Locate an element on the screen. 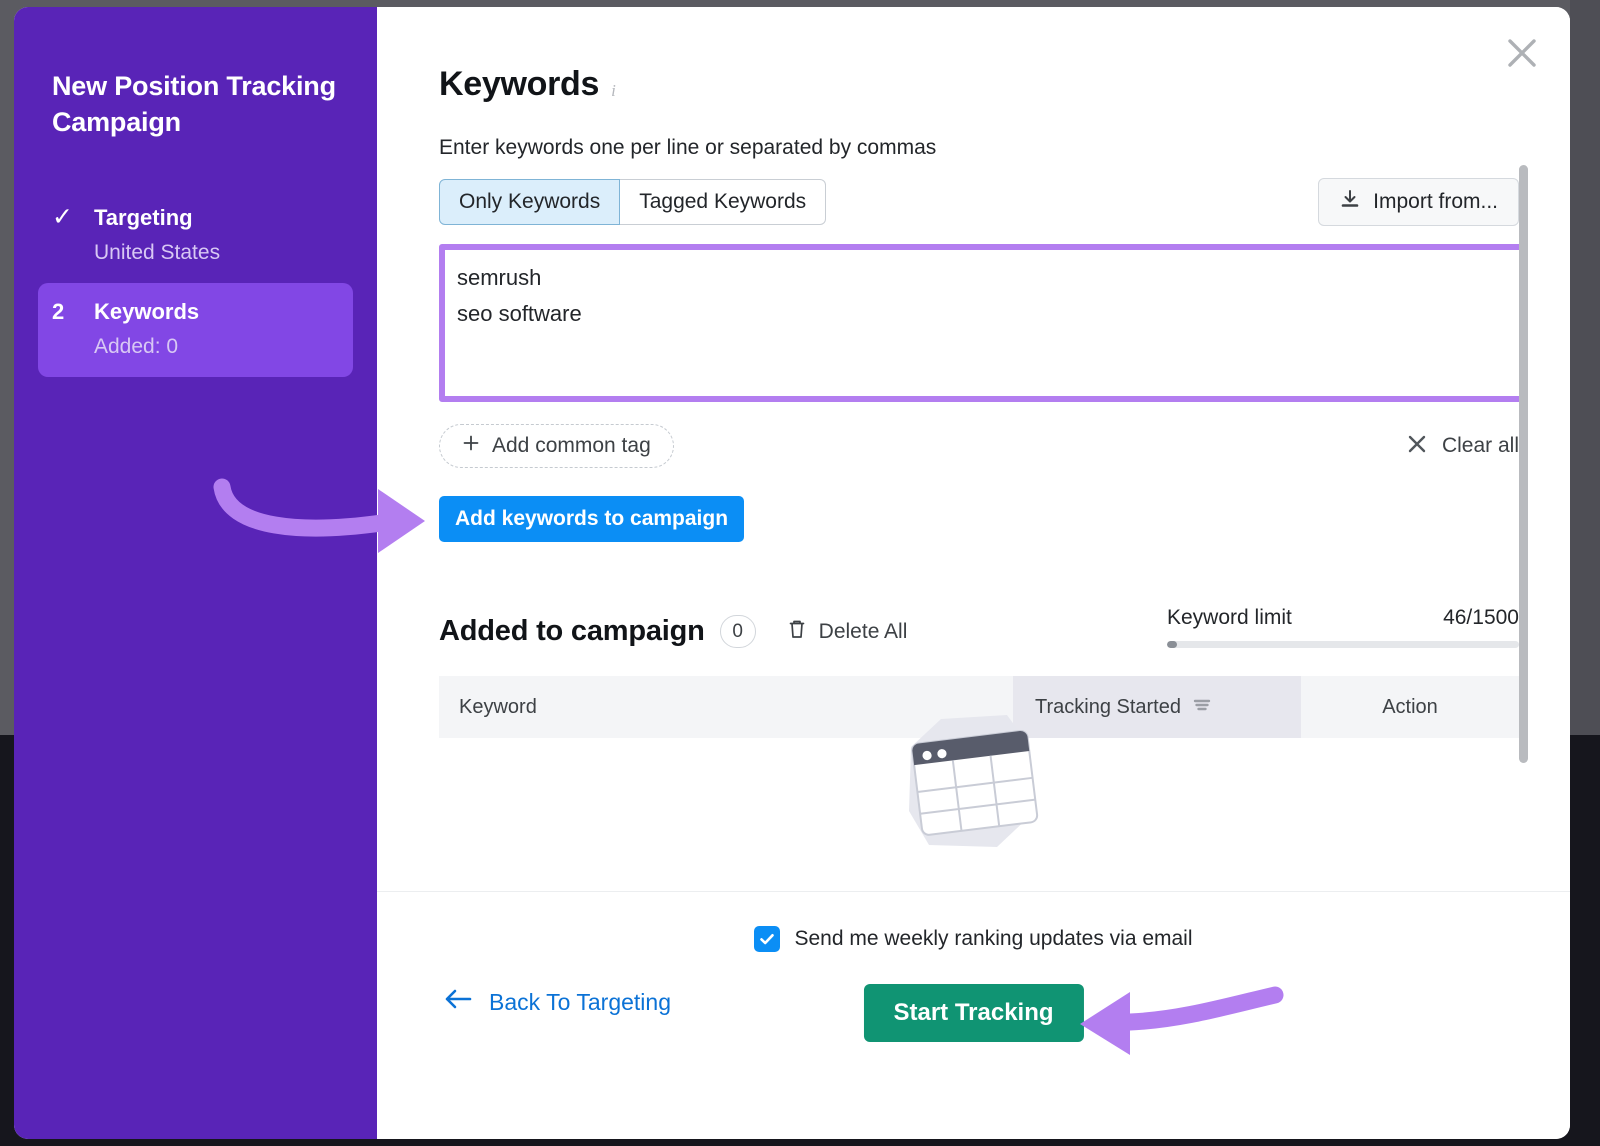  weekly-updates-row: Send me weekly ranking updates via email is located at coordinates (973, 939).